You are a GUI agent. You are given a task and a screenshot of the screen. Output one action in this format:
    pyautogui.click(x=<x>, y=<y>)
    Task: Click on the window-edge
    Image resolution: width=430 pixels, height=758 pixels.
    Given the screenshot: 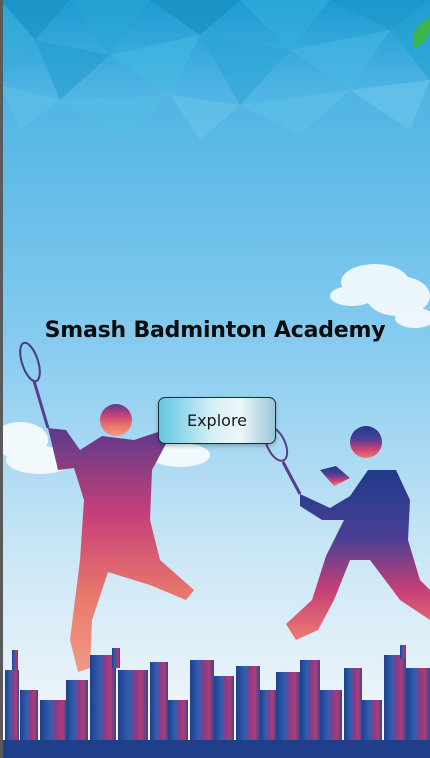 What is the action you would take?
    pyautogui.click(x=1, y=379)
    